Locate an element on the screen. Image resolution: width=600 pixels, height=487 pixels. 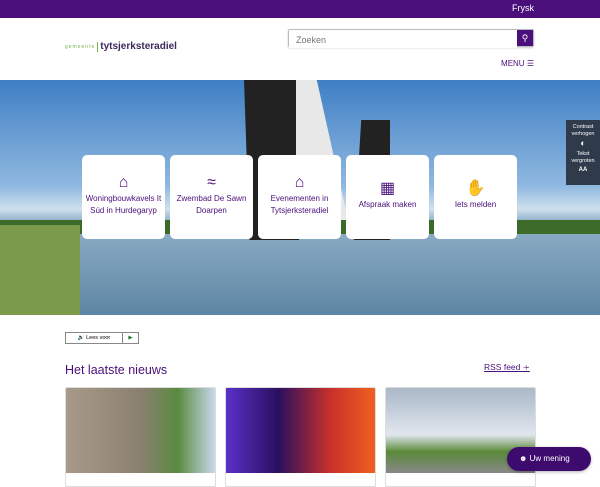
menu-label: MENU is located at coordinates (513, 63).